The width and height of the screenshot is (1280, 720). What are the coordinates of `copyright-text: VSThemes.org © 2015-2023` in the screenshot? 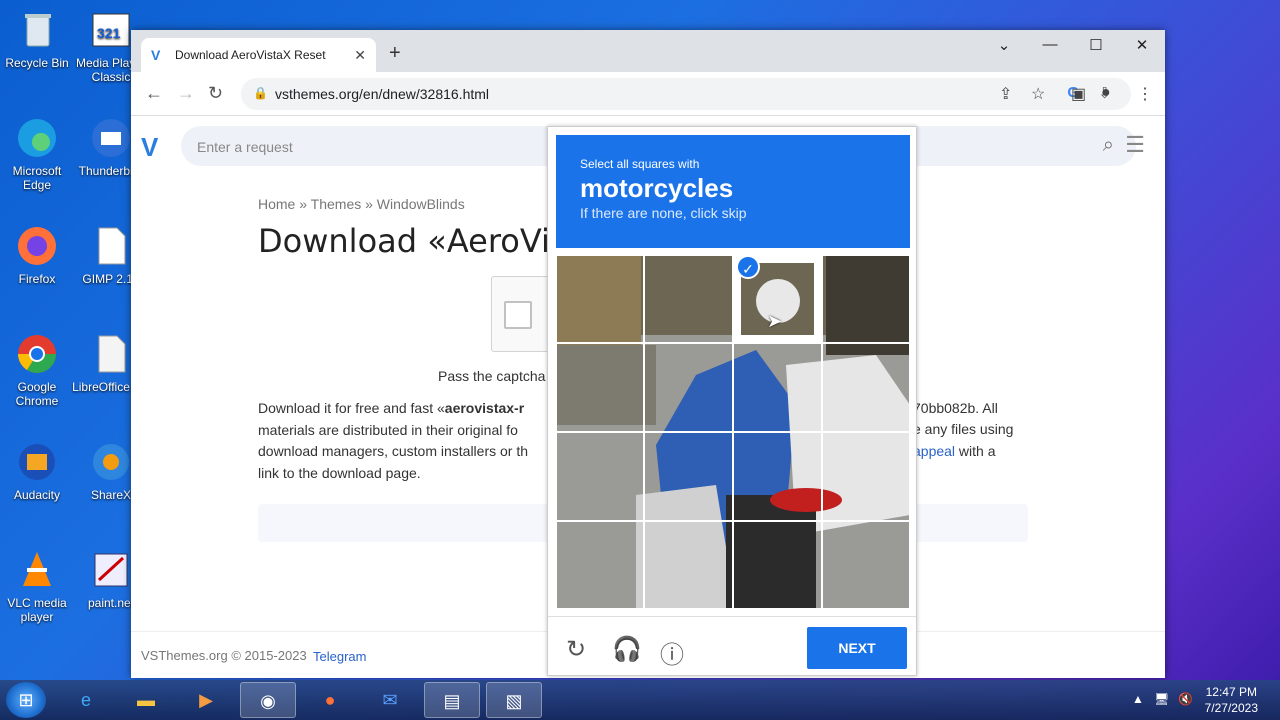 It's located at (224, 655).